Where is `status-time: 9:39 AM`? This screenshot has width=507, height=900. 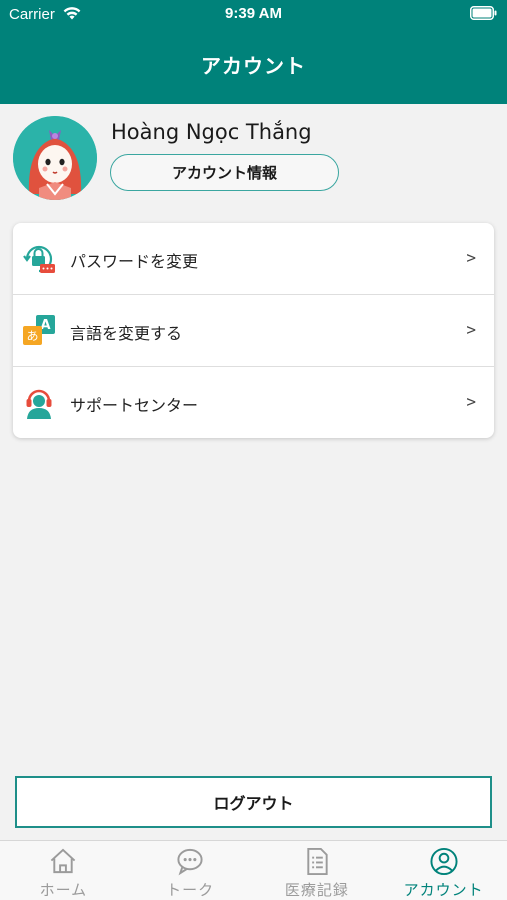
status-time: 9:39 AM is located at coordinates (253, 13).